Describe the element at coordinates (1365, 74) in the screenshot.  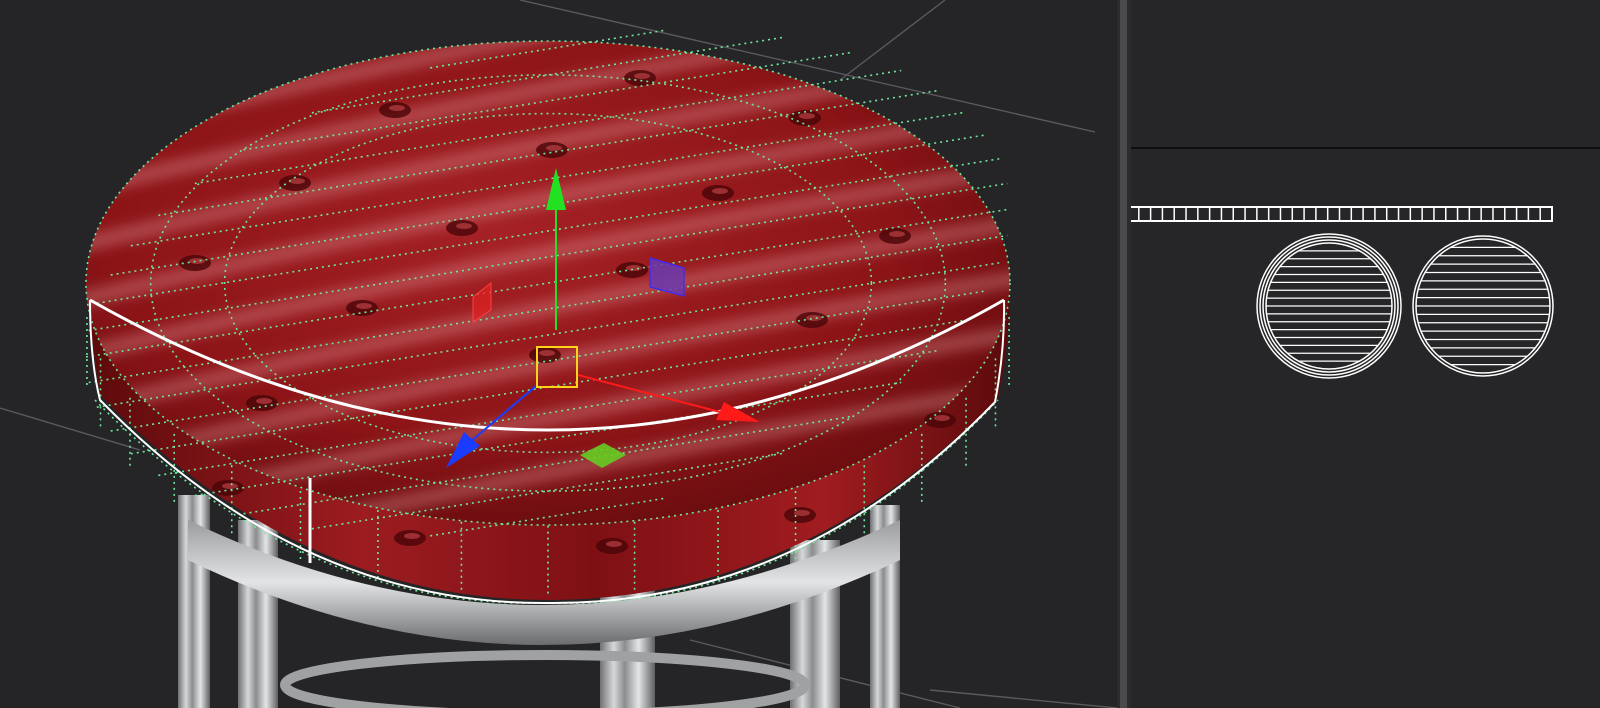
I see `top-panel` at that location.